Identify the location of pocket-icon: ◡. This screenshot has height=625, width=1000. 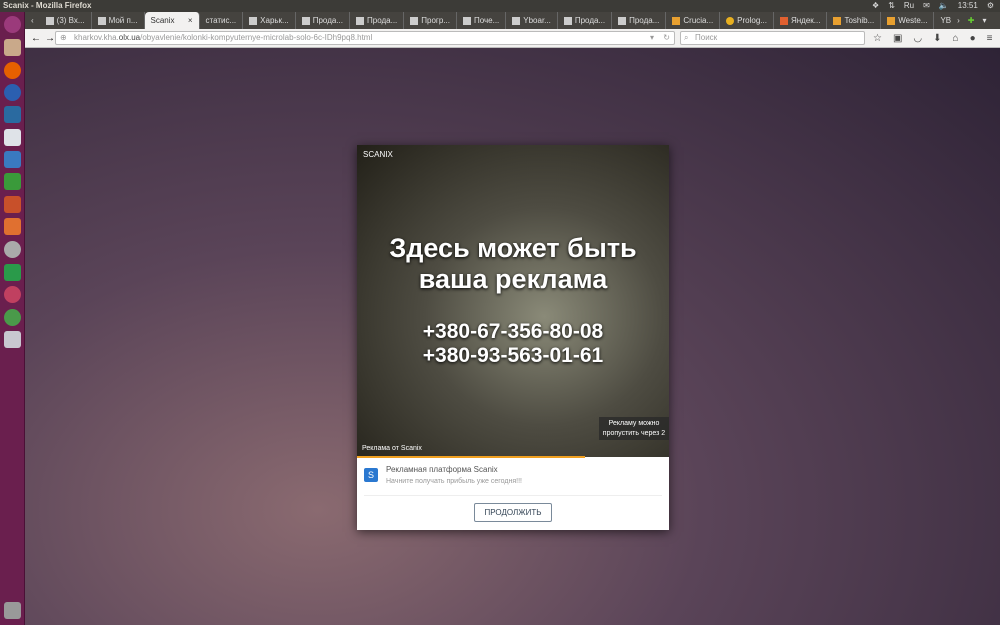
(917, 38).